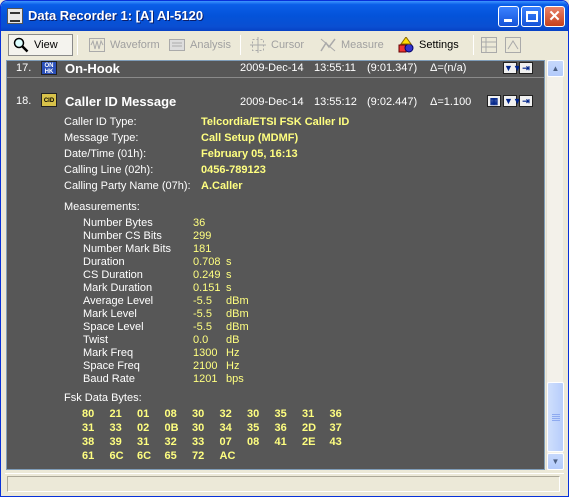 This screenshot has width=569, height=497. What do you see at coordinates (15, 16) in the screenshot?
I see `app-icon` at bounding box center [15, 16].